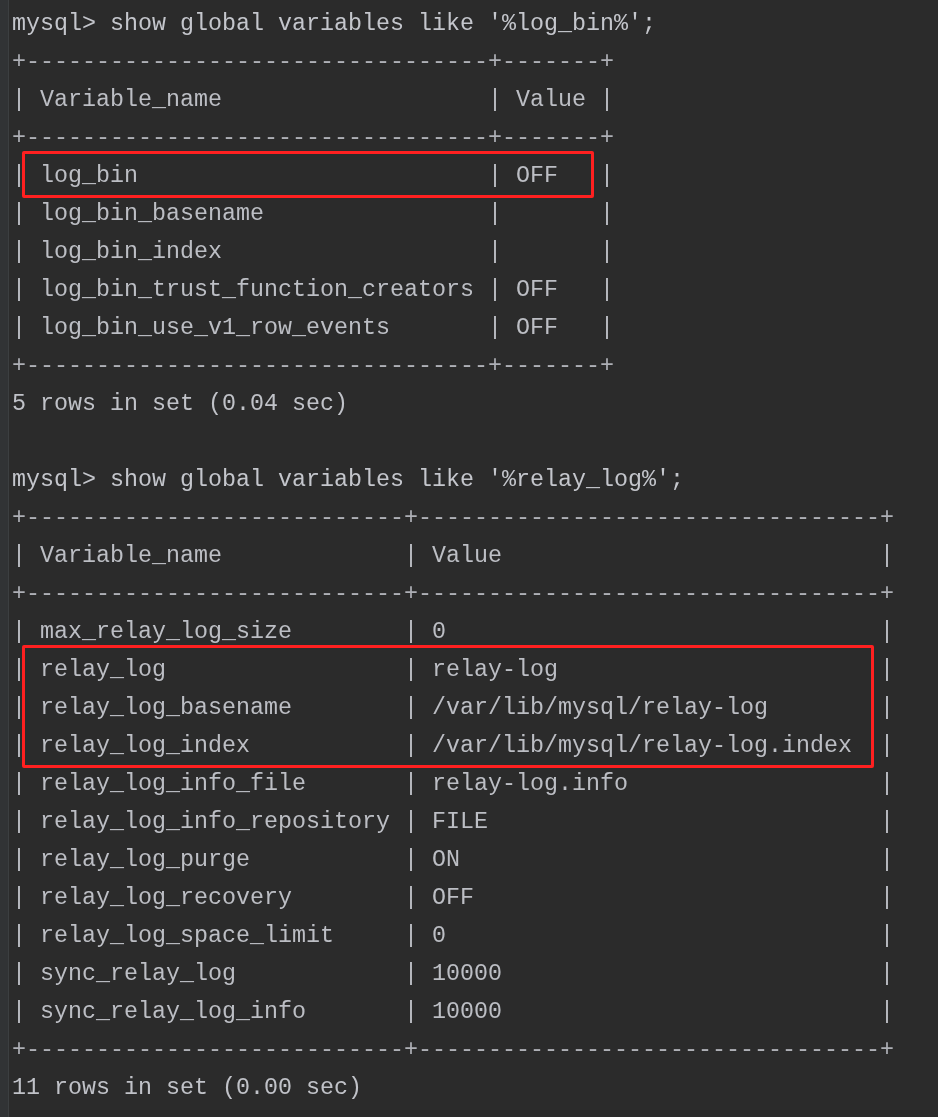  Describe the element at coordinates (313, 214) in the screenshot. I see `table-row-text: | log_bin_basename | |` at that location.